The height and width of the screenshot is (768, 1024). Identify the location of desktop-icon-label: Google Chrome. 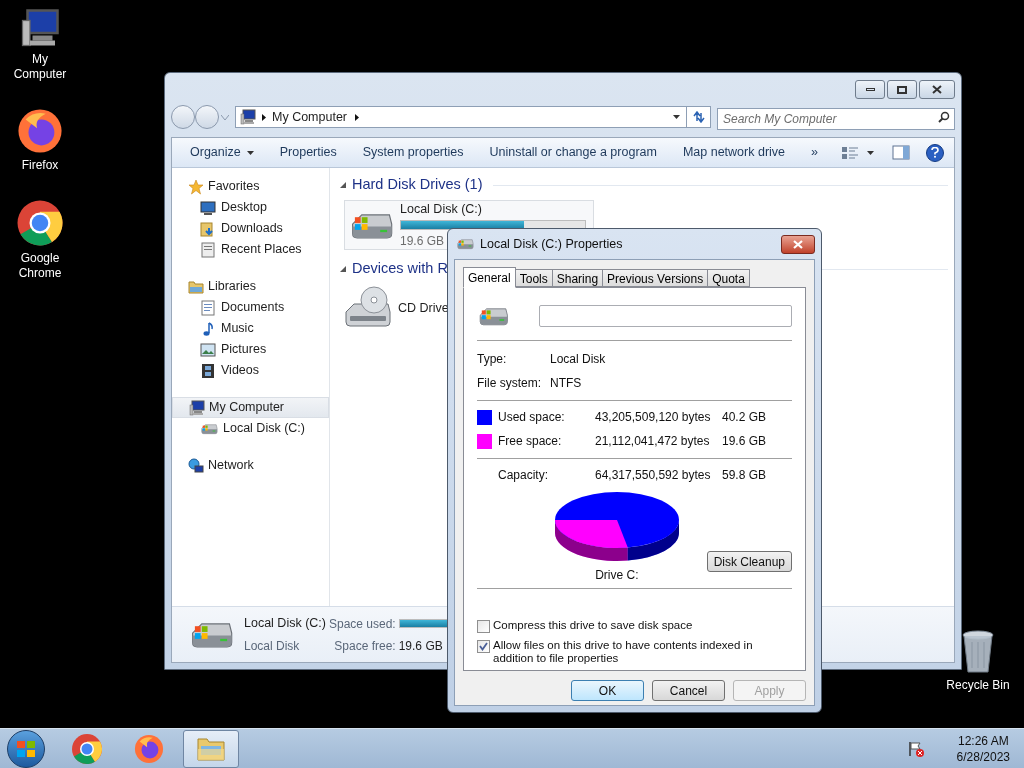
(40, 266).